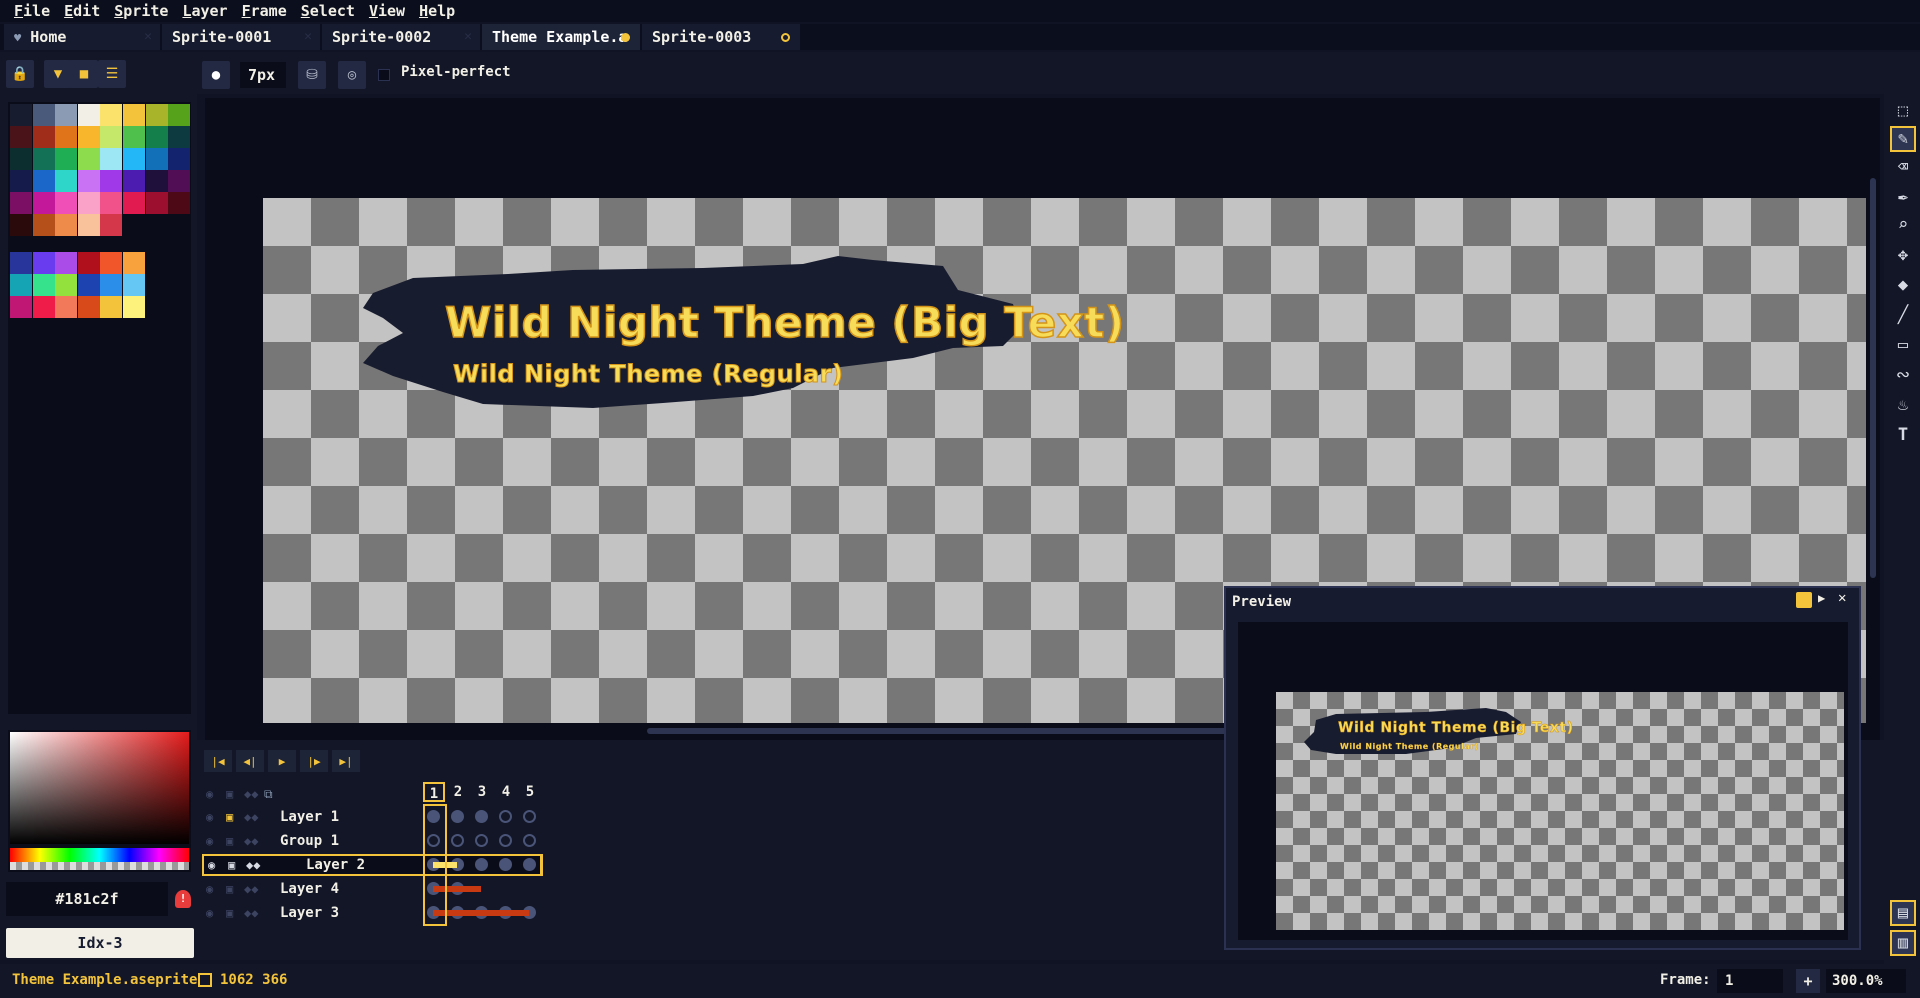 The image size is (1920, 998). I want to click on frame-header-1: 1, so click(434, 792).